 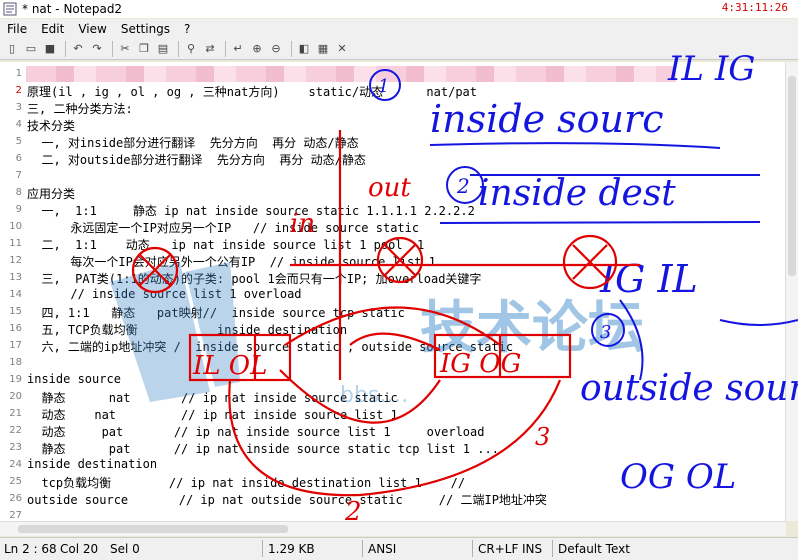 I want to click on paste-icon: ▤, so click(x=163, y=49).